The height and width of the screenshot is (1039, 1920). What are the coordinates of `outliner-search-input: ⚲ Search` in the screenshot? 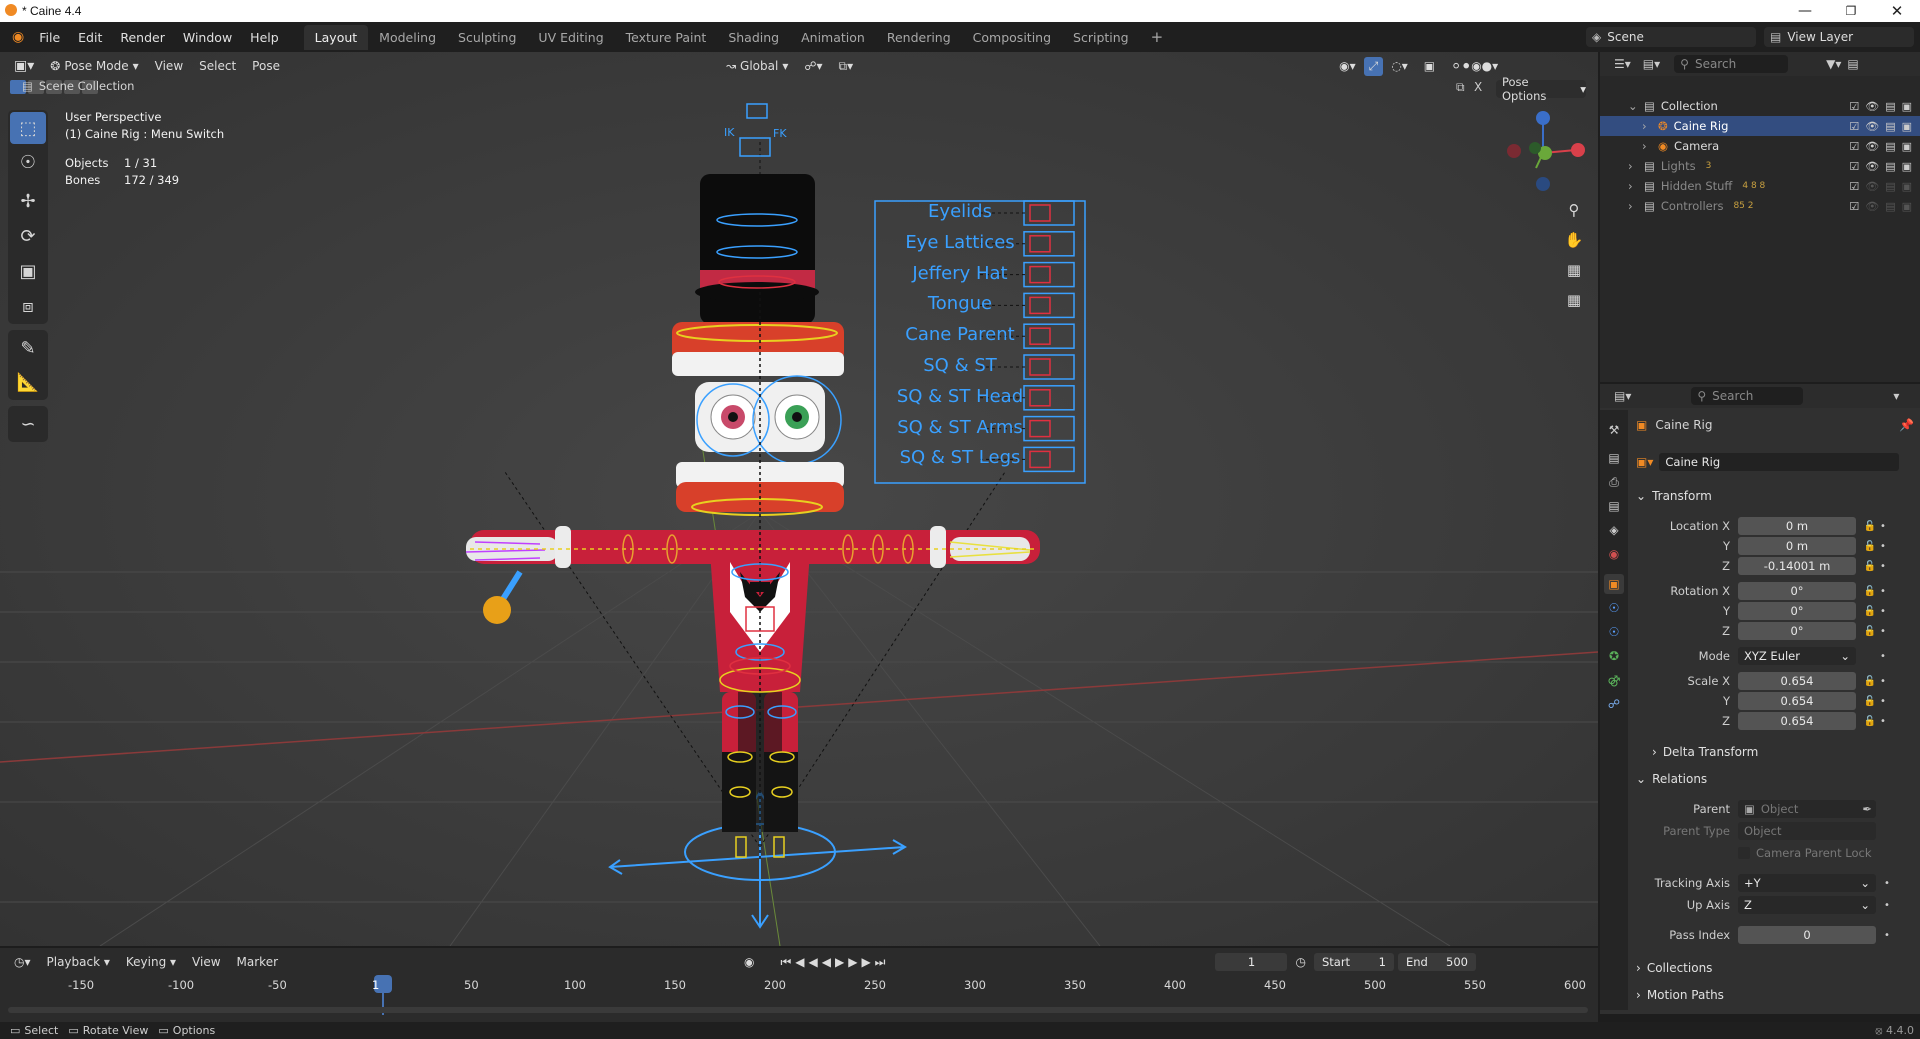 It's located at (1731, 64).